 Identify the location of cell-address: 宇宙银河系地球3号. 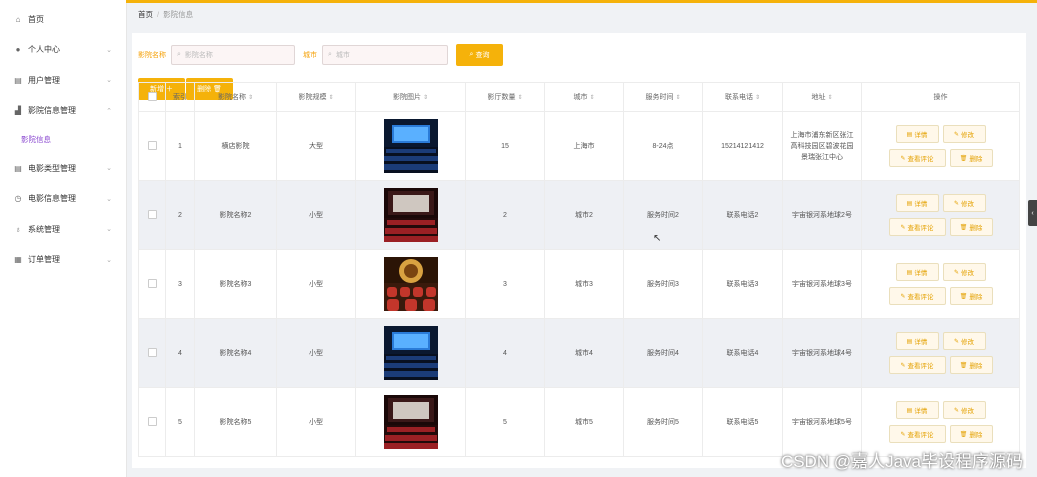
(822, 284).